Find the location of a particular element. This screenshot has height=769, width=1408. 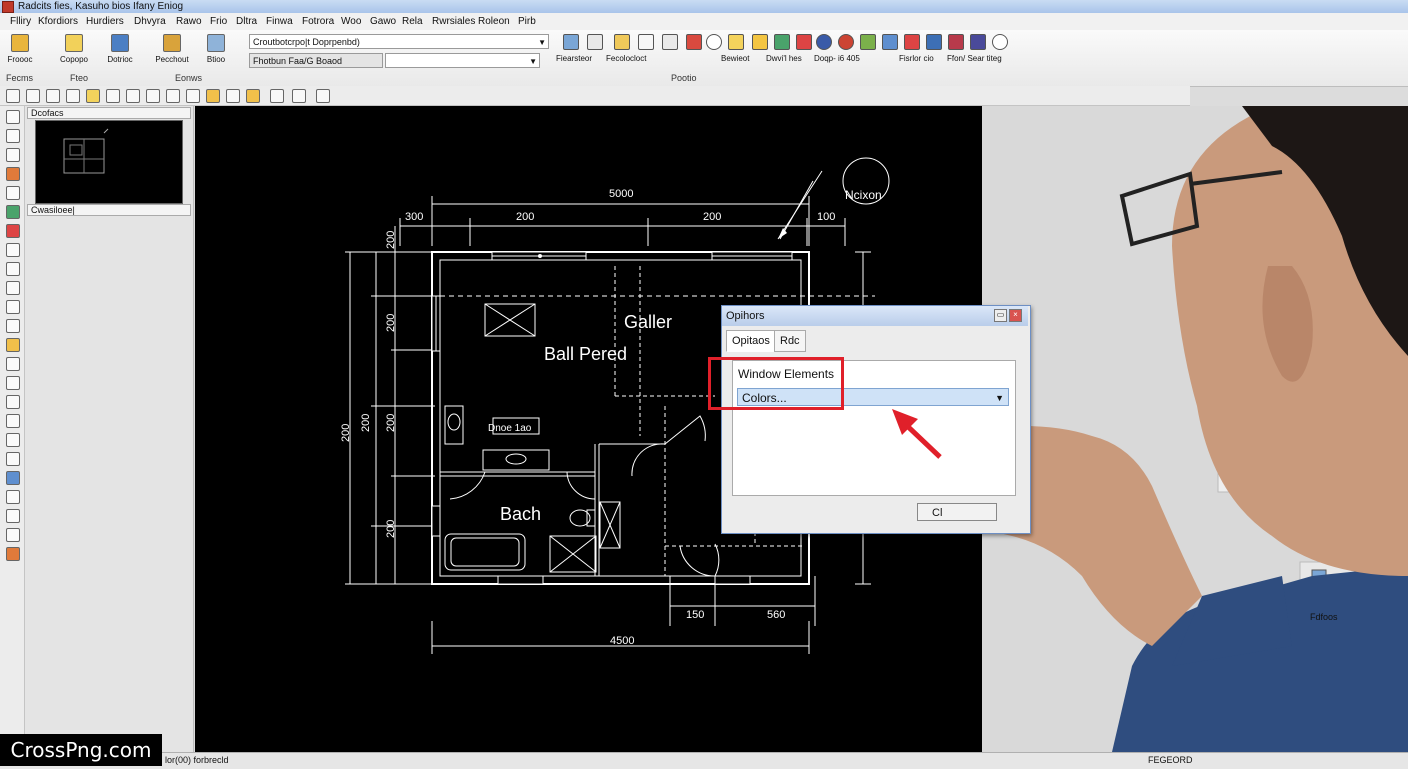

menu-item: Rawo is located at coordinates (189, 21).